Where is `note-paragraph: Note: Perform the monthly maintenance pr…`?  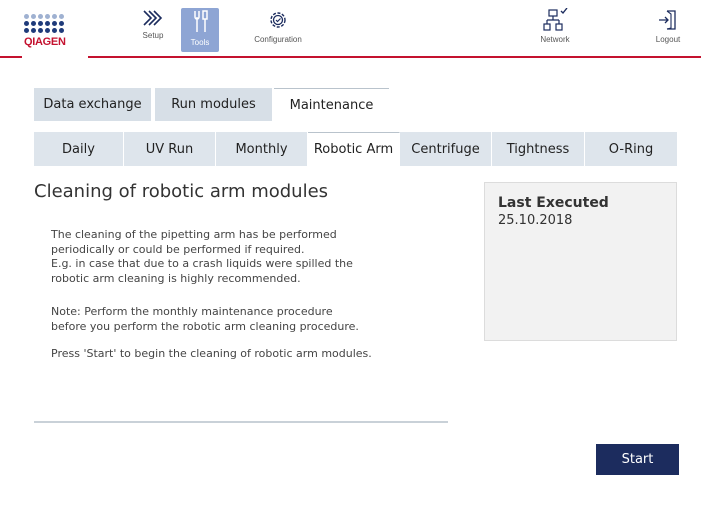
note-paragraph: Note: Perform the monthly maintenance pr… is located at coordinates (205, 319).